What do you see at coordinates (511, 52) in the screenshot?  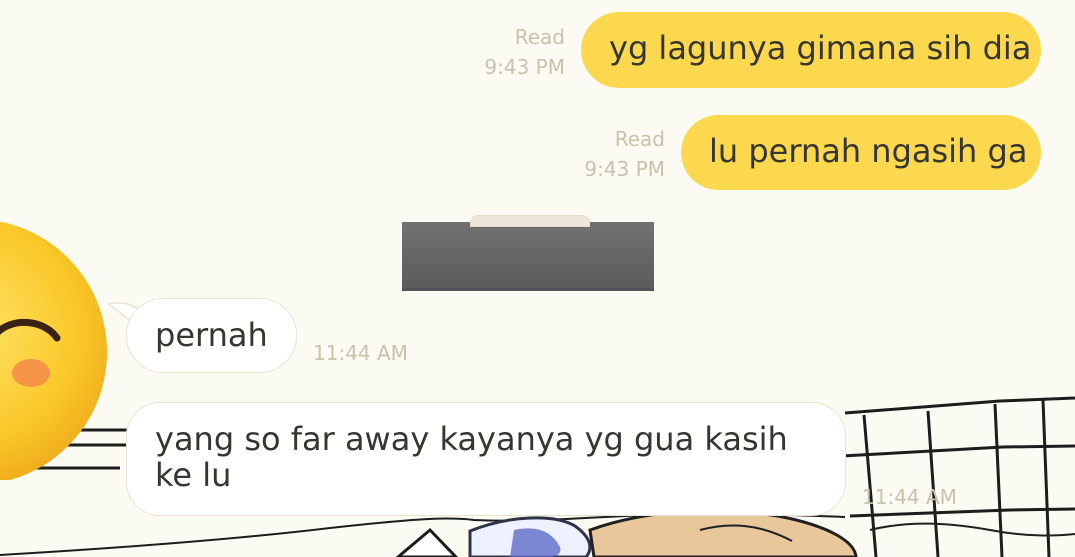 I see `outgoing-message-1-meta: Read 9:43 PM` at bounding box center [511, 52].